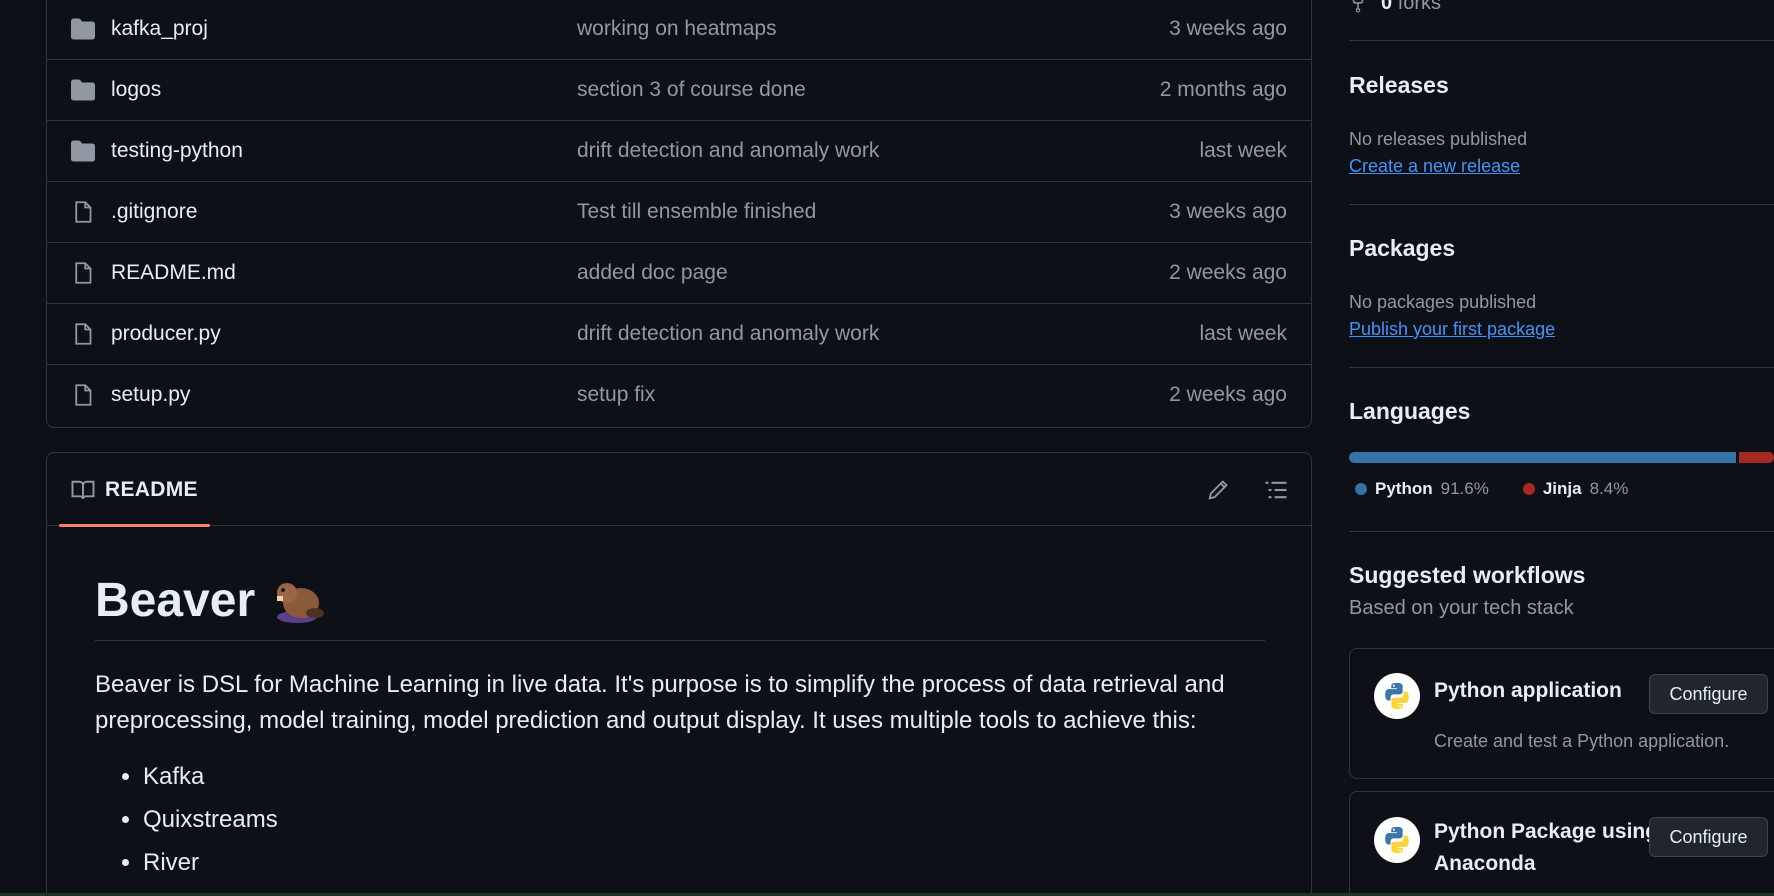 This screenshot has height=896, width=1774. Describe the element at coordinates (704, 776) in the screenshot. I see `list-item: Kafka` at that location.